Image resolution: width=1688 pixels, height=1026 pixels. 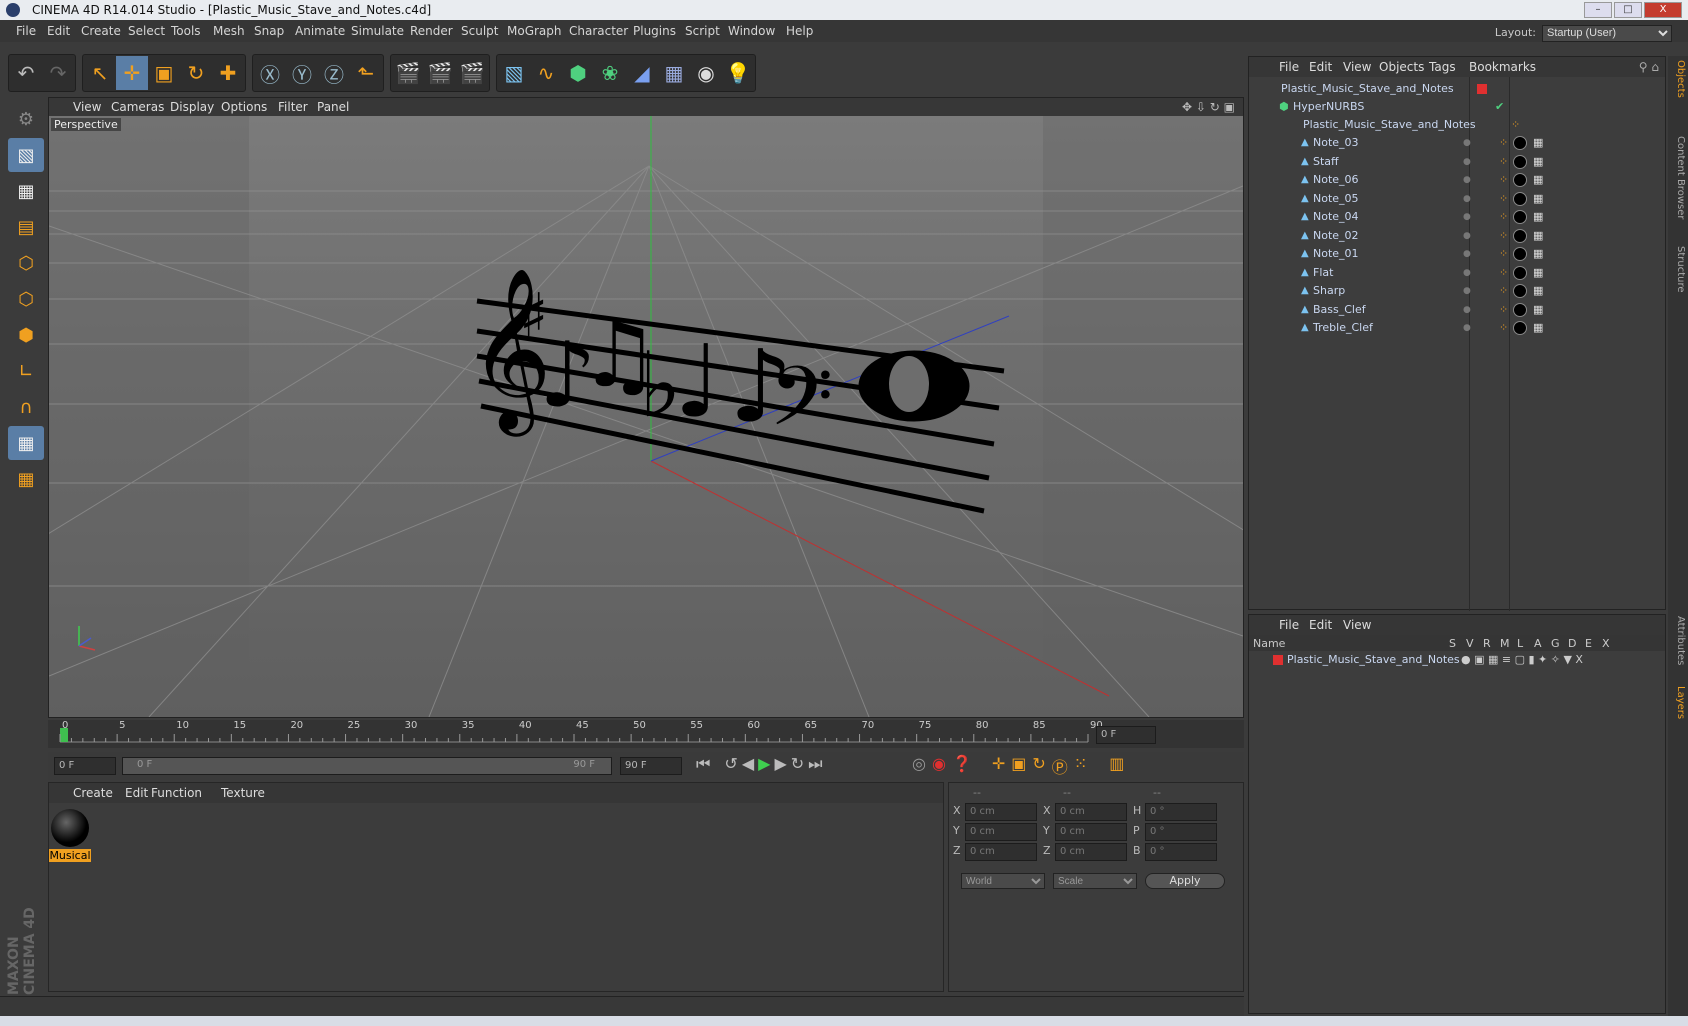 What do you see at coordinates (1080, 766) in the screenshot?
I see `key-pla-icon: ⁙` at bounding box center [1080, 766].